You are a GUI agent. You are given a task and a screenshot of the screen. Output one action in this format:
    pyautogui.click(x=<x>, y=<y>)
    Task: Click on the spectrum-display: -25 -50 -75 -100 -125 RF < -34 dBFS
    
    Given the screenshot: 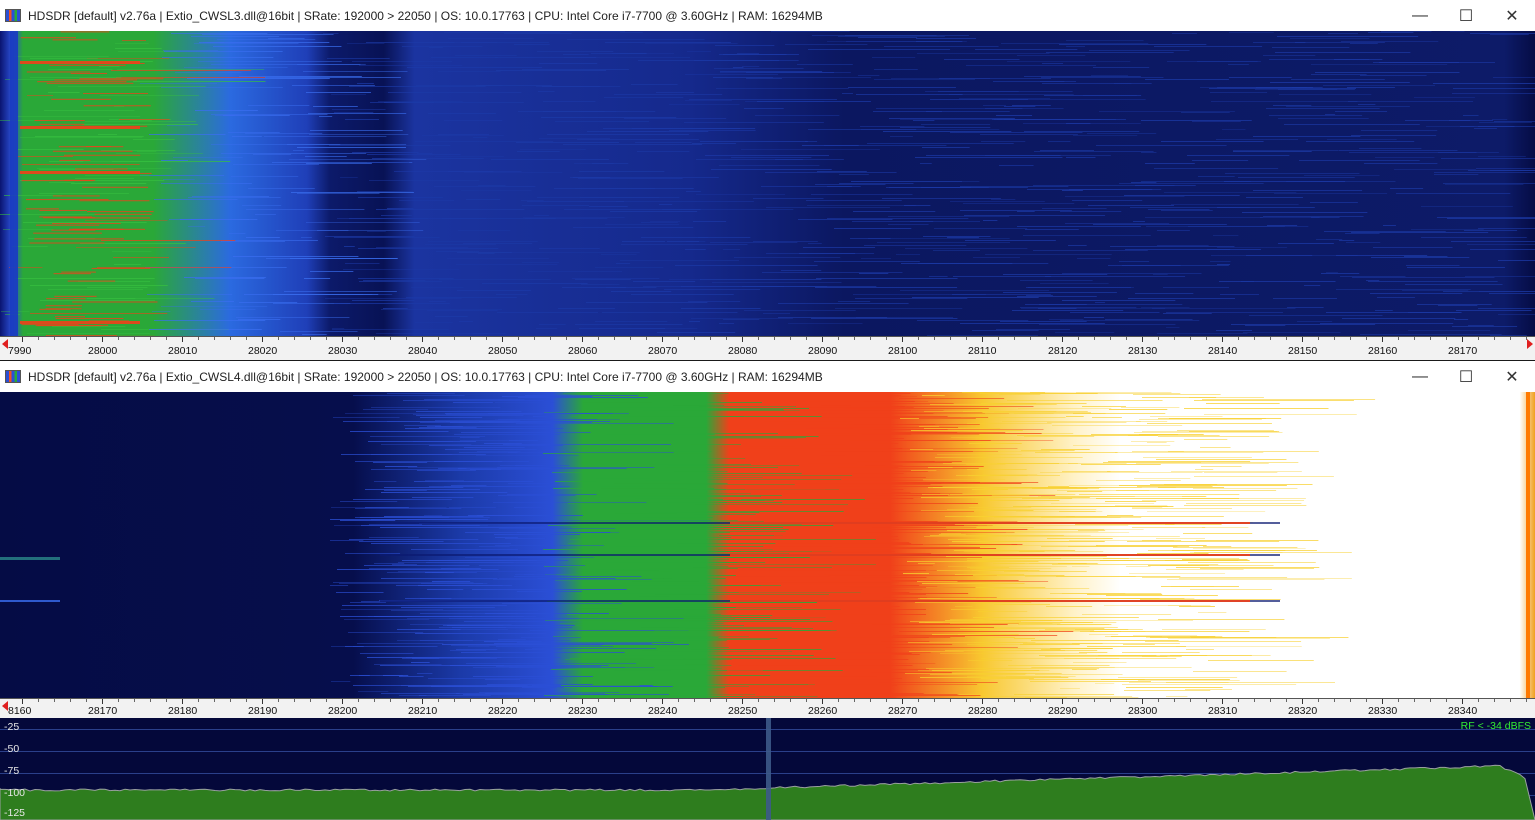 What is the action you would take?
    pyautogui.click(x=767, y=769)
    